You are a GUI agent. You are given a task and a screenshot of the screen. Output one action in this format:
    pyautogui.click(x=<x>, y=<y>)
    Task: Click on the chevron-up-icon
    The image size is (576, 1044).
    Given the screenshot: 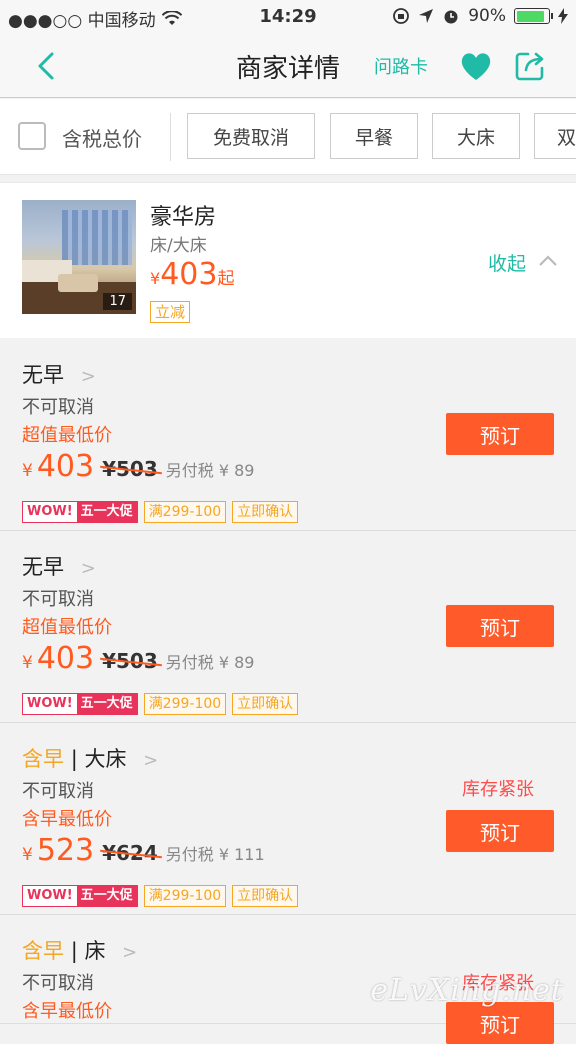 What is the action you would take?
    pyautogui.click(x=548, y=261)
    